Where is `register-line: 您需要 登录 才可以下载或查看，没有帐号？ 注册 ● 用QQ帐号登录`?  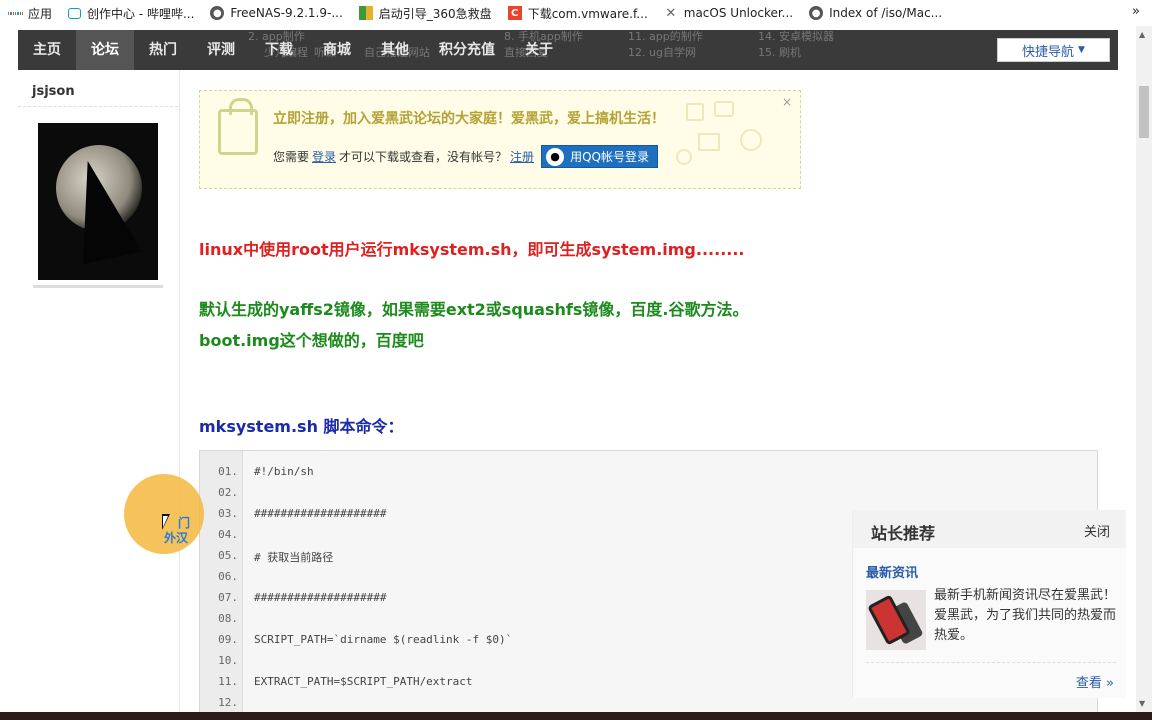
register-line: 您需要 登录 才可以下载或查看，没有帐号？ 注册 ● 用QQ帐号登录 is located at coordinates (465, 156).